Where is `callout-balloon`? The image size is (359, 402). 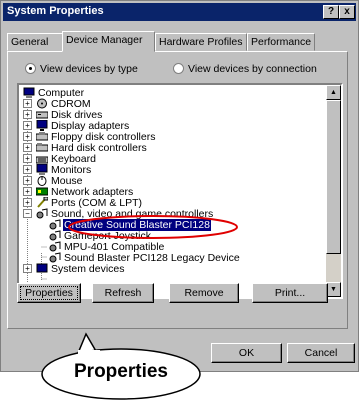 callout-balloon is located at coordinates (121, 366).